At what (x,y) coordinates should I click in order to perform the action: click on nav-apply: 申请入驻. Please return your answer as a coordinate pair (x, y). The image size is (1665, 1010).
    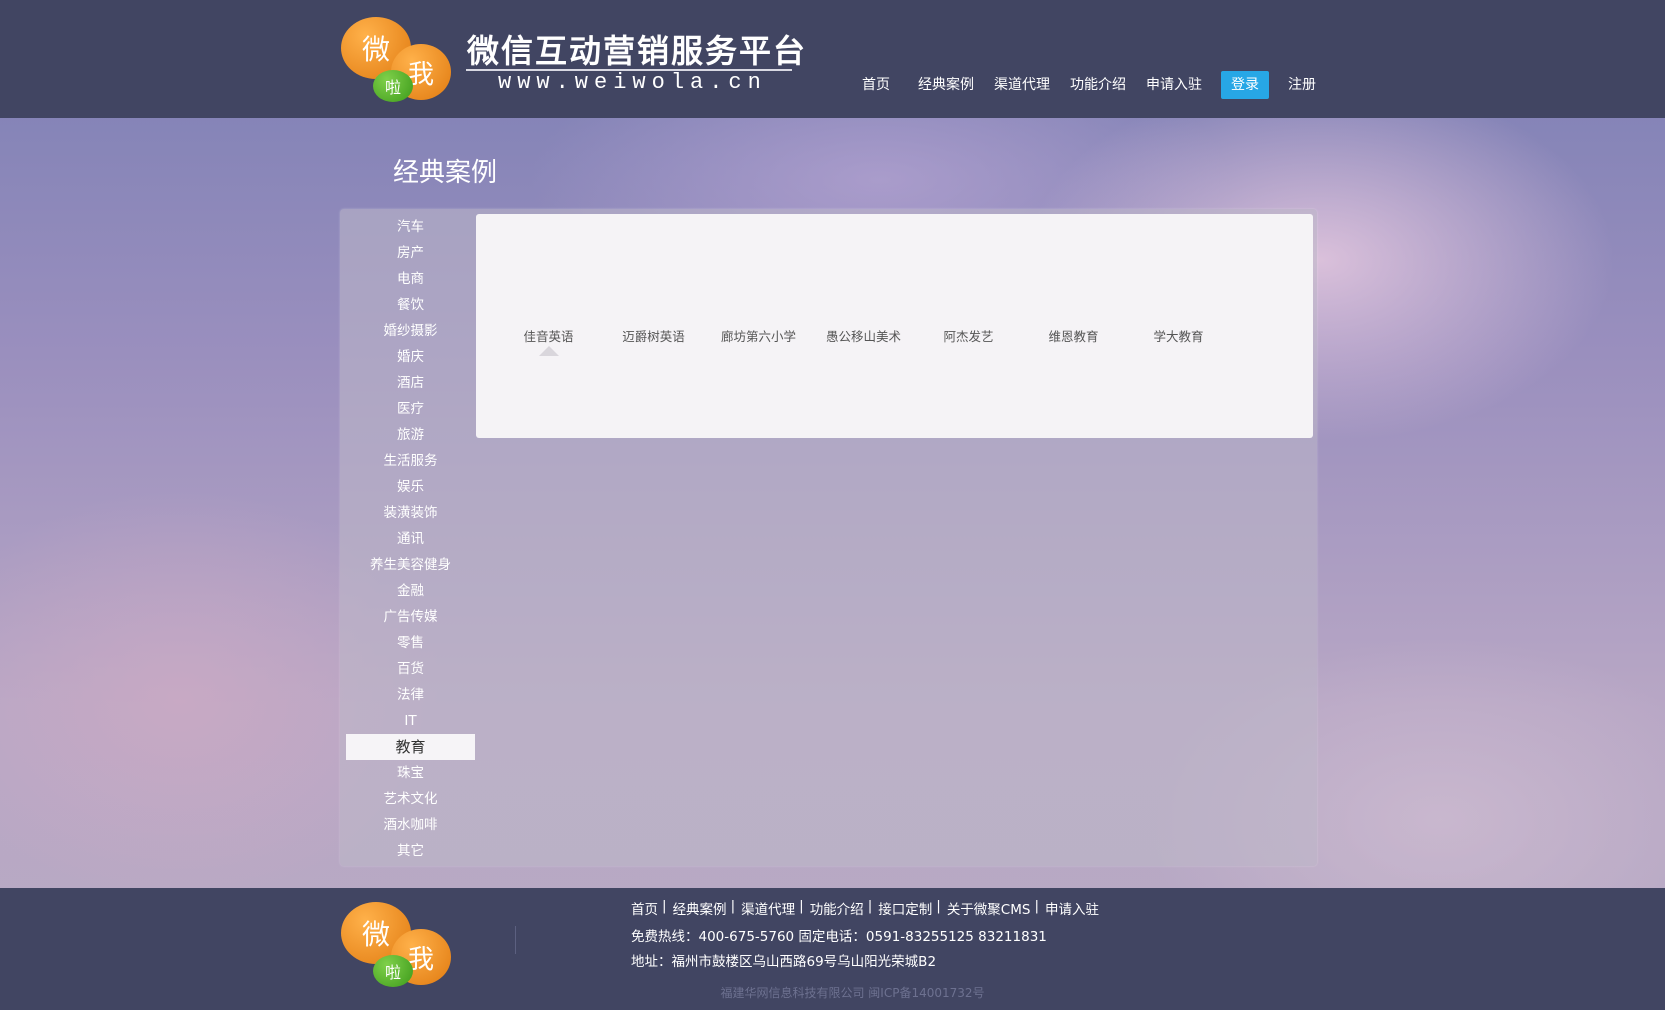
    Looking at the image, I should click on (1174, 85).